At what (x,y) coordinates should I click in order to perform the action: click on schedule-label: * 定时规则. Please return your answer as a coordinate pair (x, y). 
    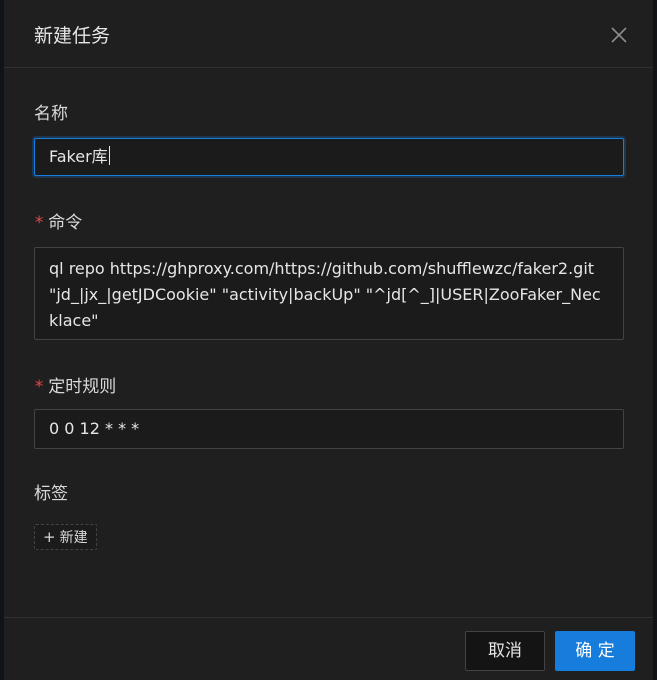
    Looking at the image, I should click on (75, 387).